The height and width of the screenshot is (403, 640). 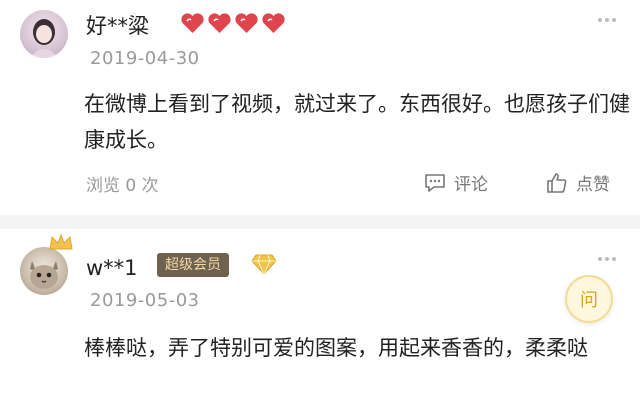 What do you see at coordinates (471, 185) in the screenshot?
I see `comment-label: 评论` at bounding box center [471, 185].